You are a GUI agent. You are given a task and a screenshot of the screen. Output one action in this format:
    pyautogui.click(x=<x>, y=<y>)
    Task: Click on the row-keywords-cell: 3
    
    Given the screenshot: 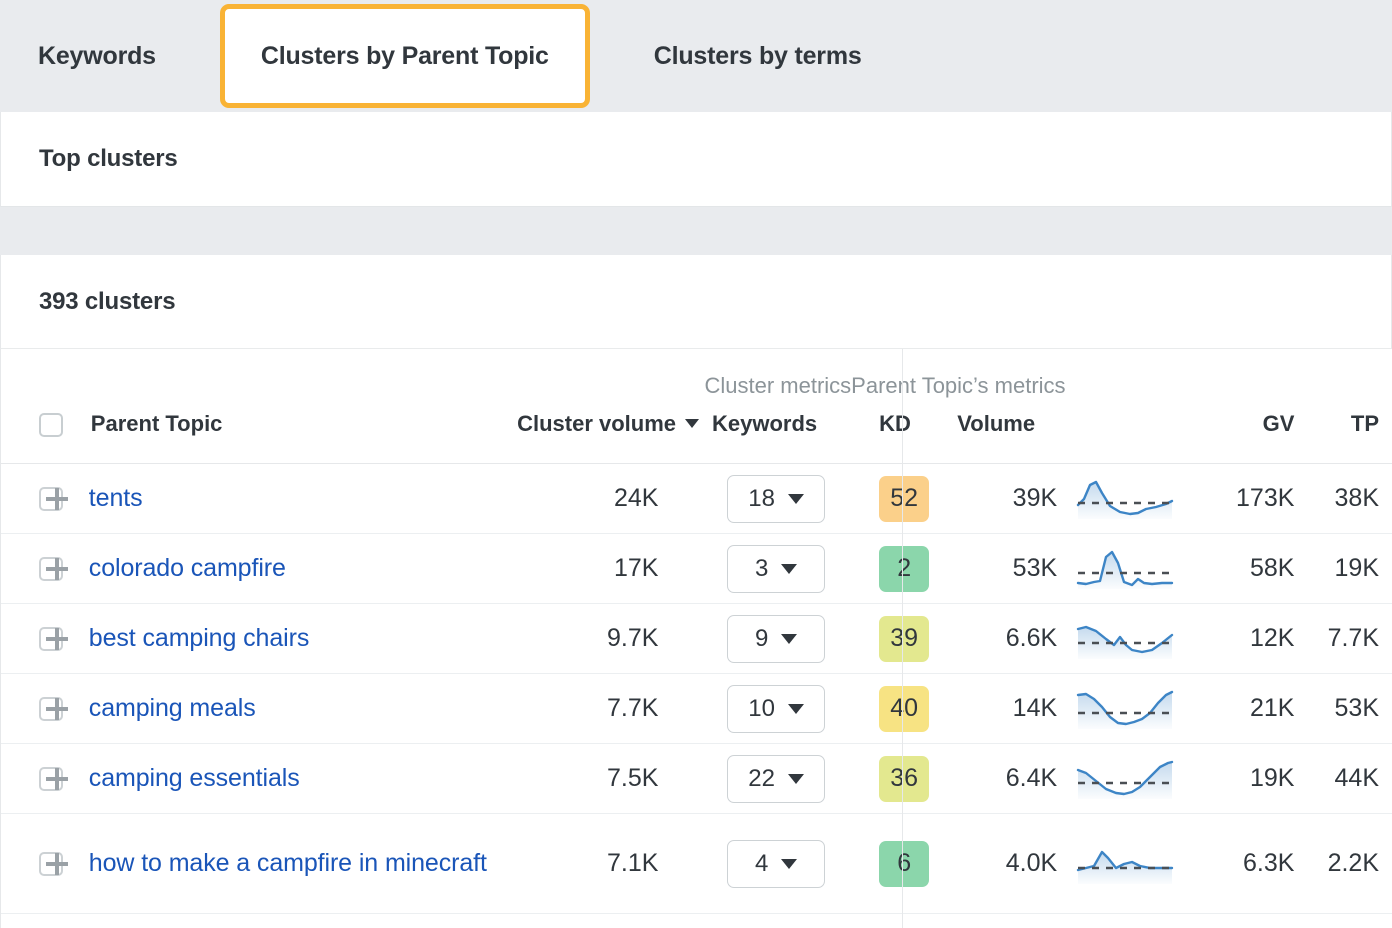 What is the action you would take?
    pyautogui.click(x=755, y=568)
    